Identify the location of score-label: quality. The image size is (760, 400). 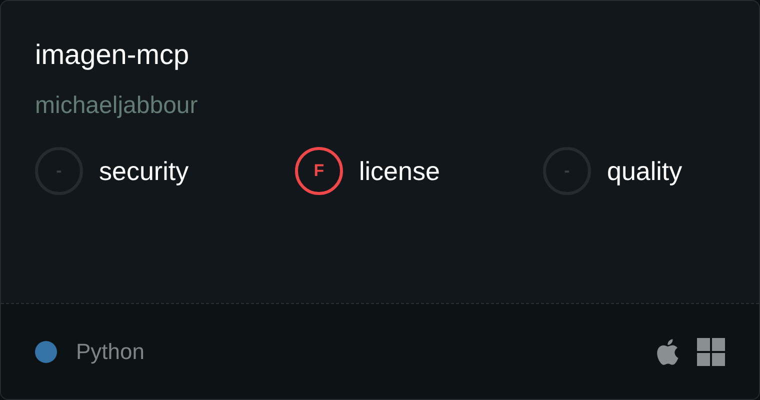
(644, 171).